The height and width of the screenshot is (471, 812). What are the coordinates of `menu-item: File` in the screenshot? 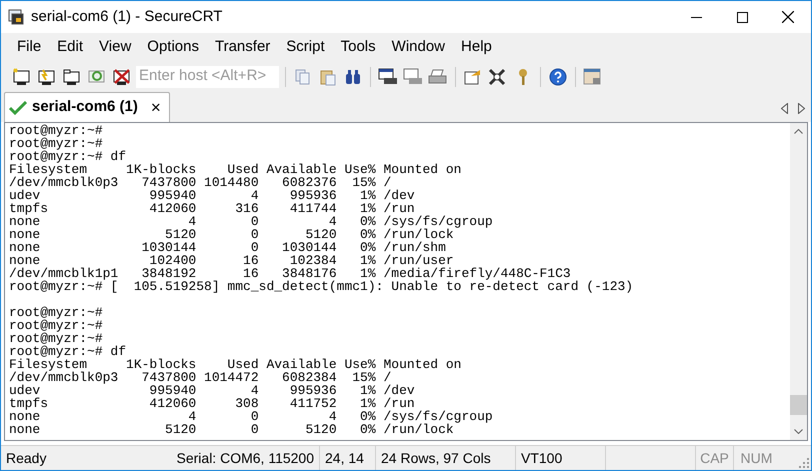 It's located at (29, 47).